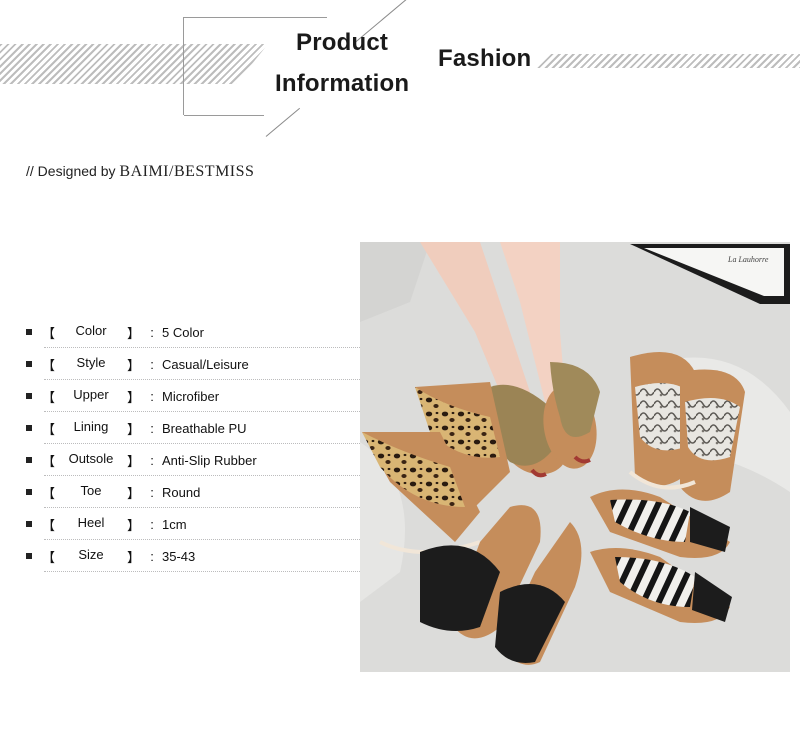 The width and height of the screenshot is (800, 749). I want to click on spec-label: Color, so click(91, 330).